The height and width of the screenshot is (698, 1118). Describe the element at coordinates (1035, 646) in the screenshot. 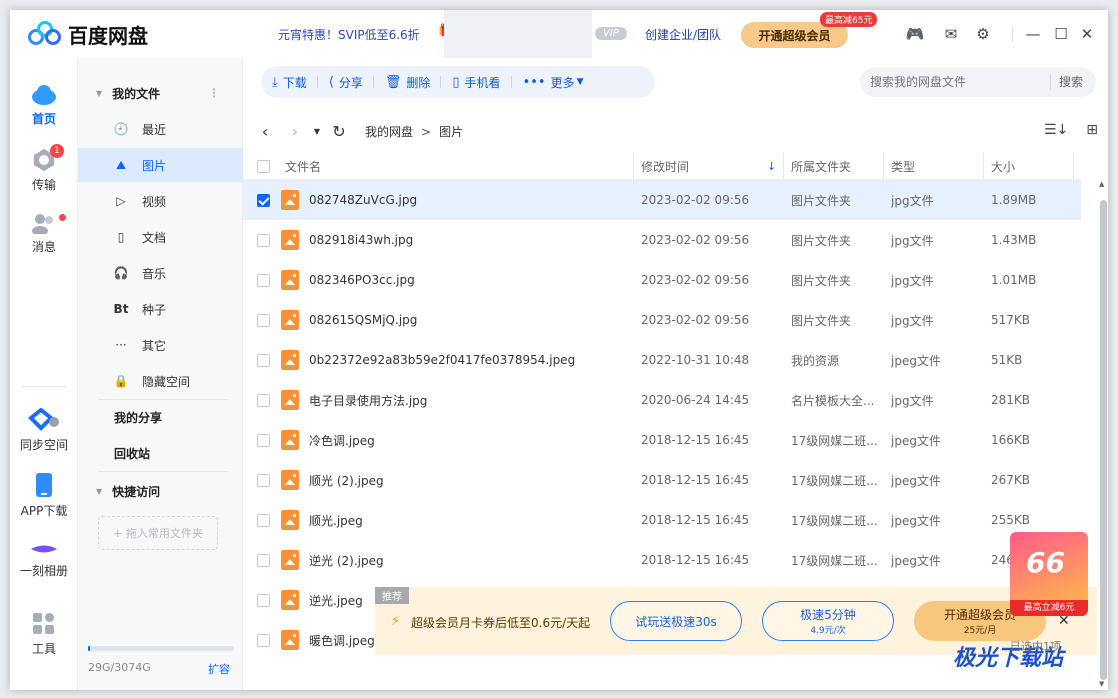

I see `selection-status: 已选中1项` at that location.